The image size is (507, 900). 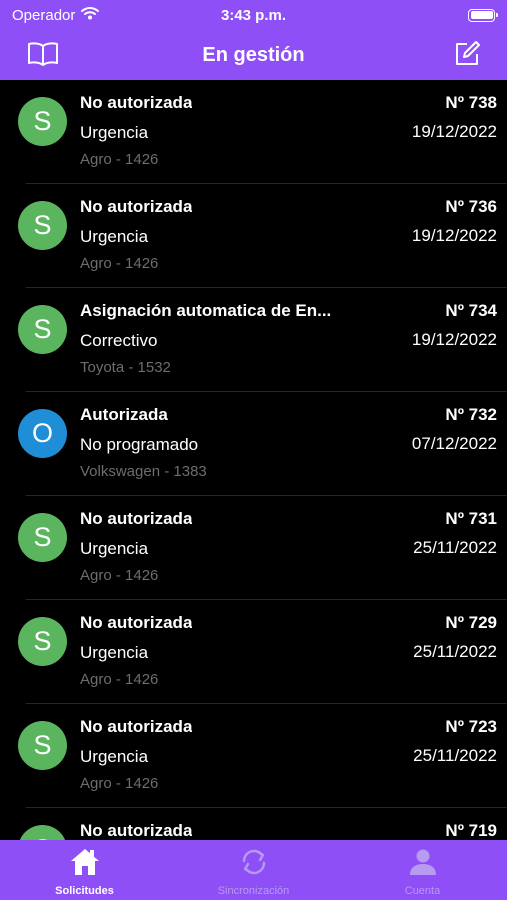 I want to click on request-number: Nº 729, so click(x=471, y=622).